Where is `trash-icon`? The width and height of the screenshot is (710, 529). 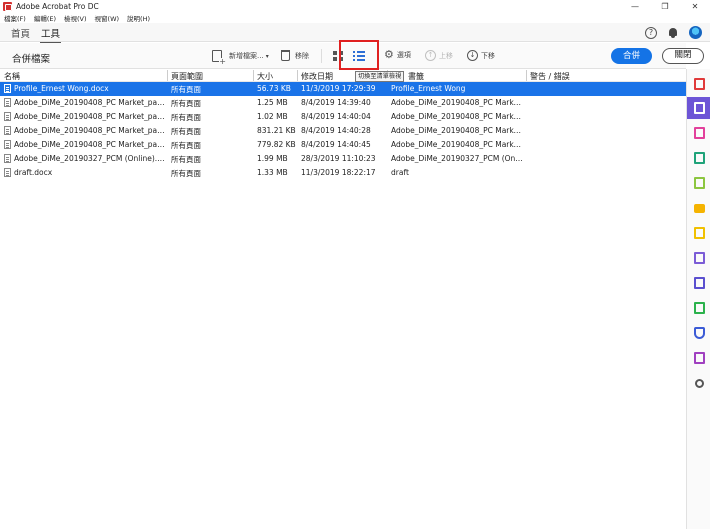 trash-icon is located at coordinates (285, 55).